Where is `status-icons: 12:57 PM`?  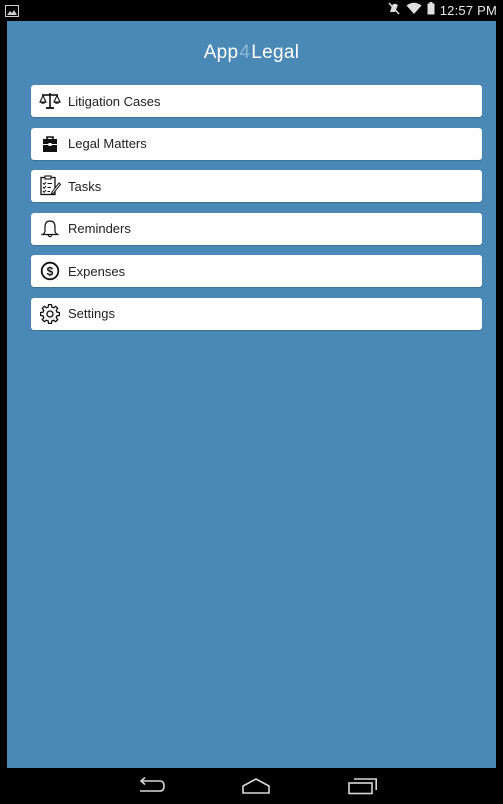 status-icons: 12:57 PM is located at coordinates (442, 10).